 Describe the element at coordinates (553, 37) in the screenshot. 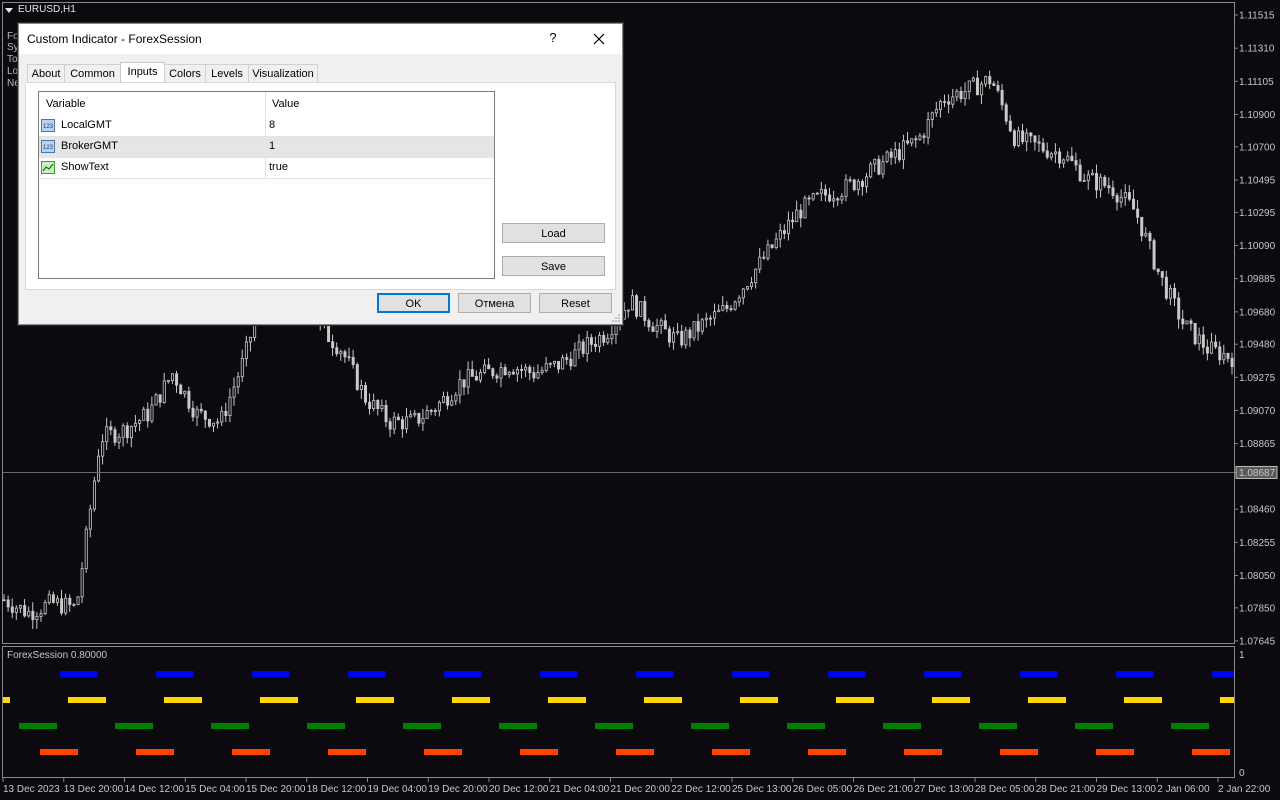

I see `help-button: ?` at that location.